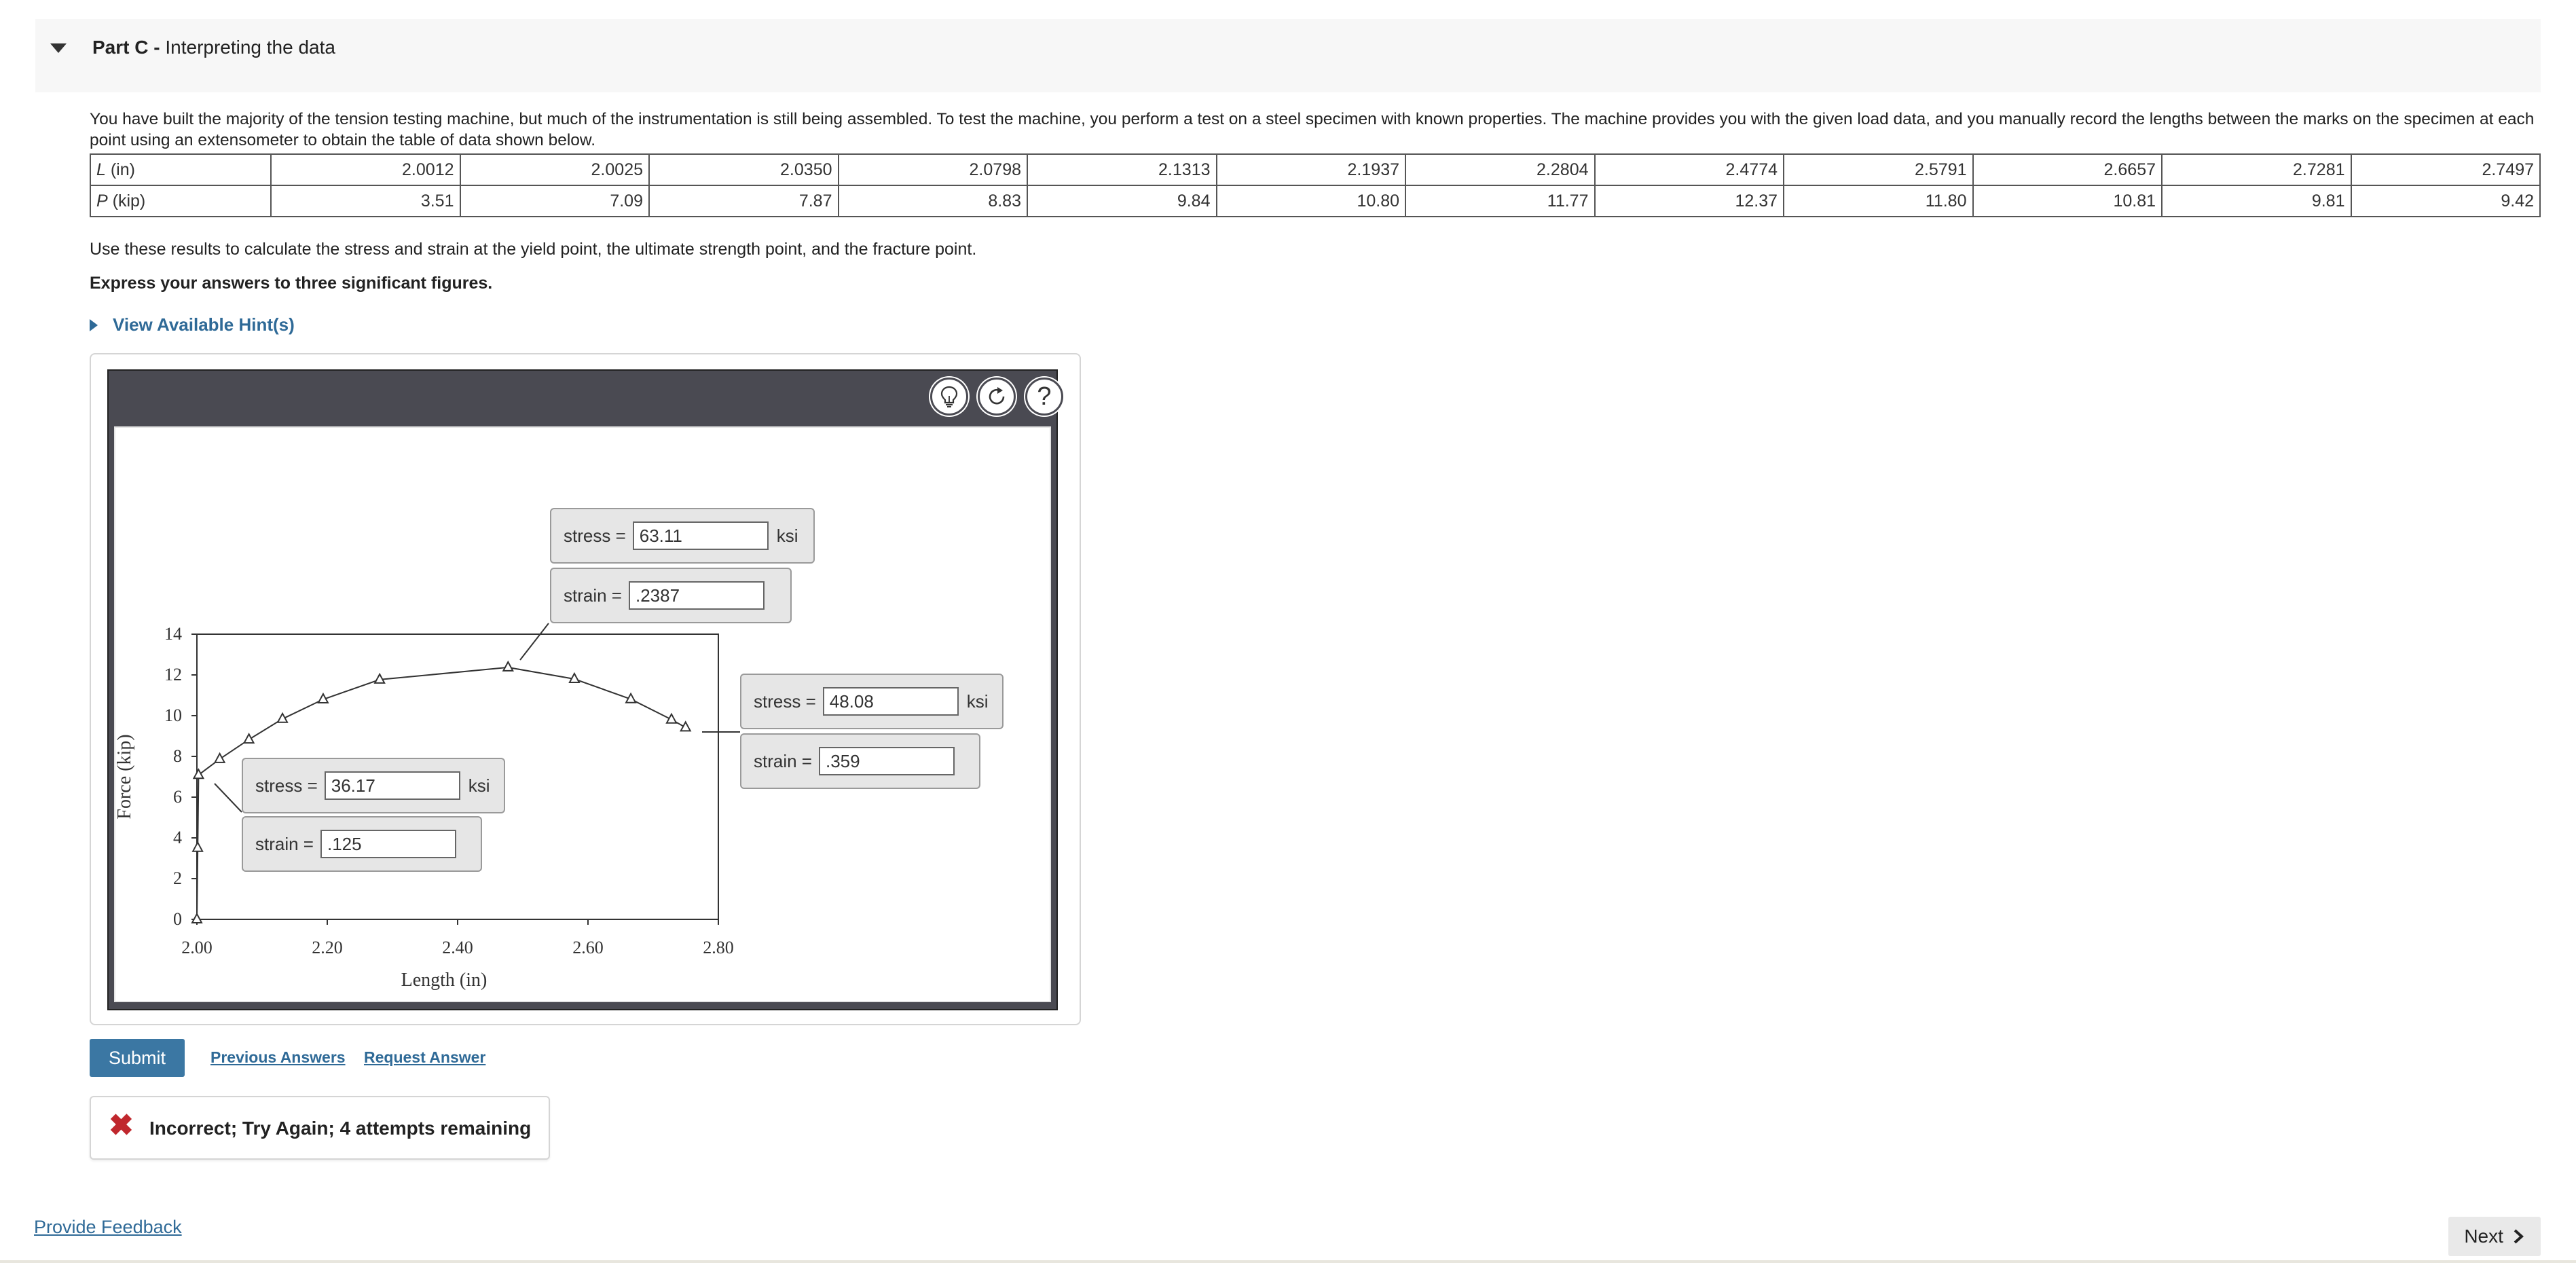  What do you see at coordinates (125, 776) in the screenshot?
I see `y-axis-label: Force (kip)` at bounding box center [125, 776].